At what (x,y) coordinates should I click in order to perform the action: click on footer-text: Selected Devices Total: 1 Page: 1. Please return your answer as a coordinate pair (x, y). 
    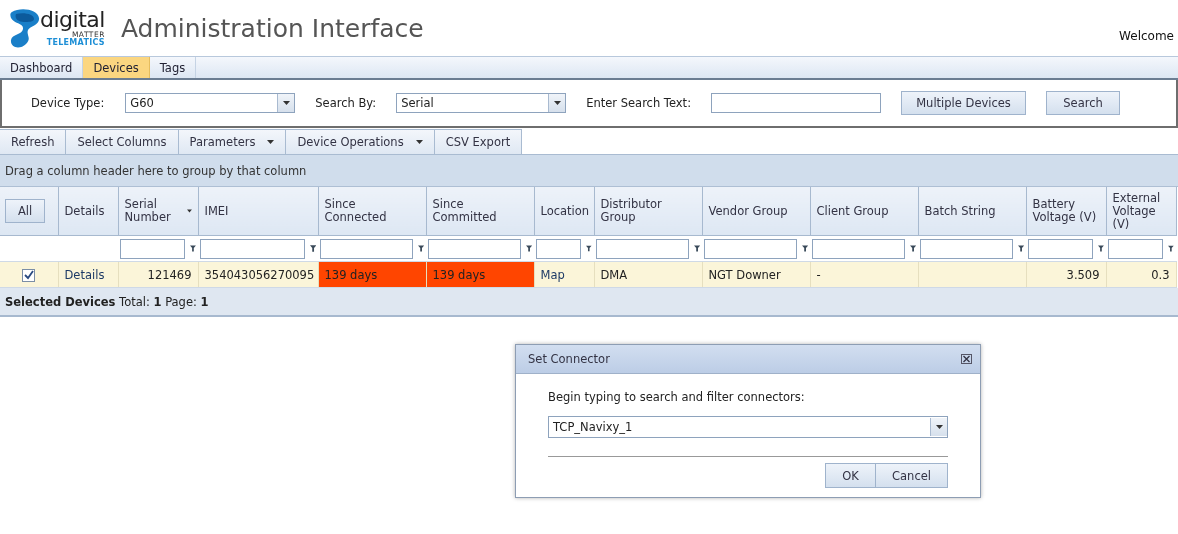
    Looking at the image, I should click on (107, 301).